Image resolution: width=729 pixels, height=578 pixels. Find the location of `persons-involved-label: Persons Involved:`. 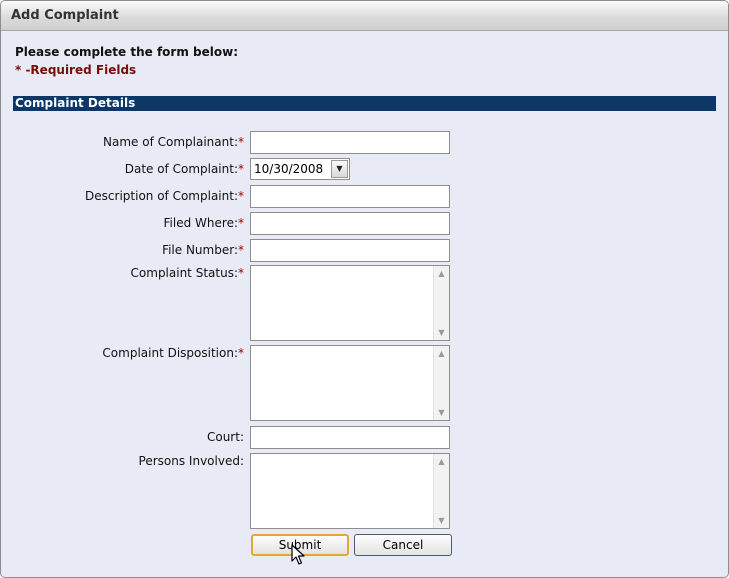

persons-involved-label: Persons Involved: is located at coordinates (191, 461).